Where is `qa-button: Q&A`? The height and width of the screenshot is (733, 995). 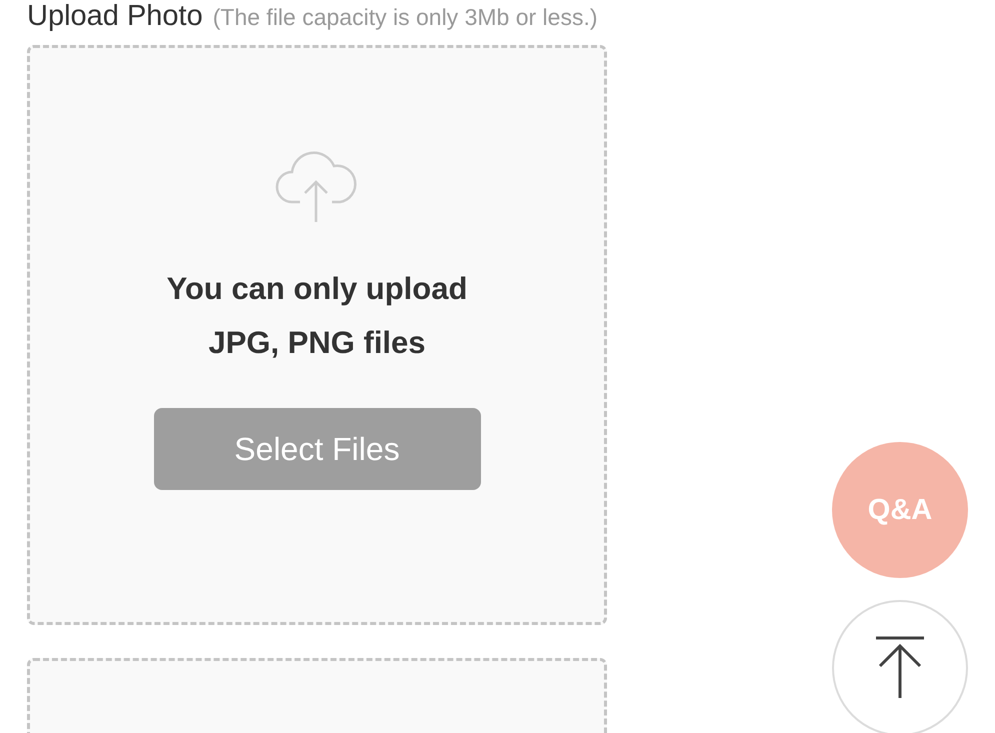
qa-button: Q&A is located at coordinates (900, 510).